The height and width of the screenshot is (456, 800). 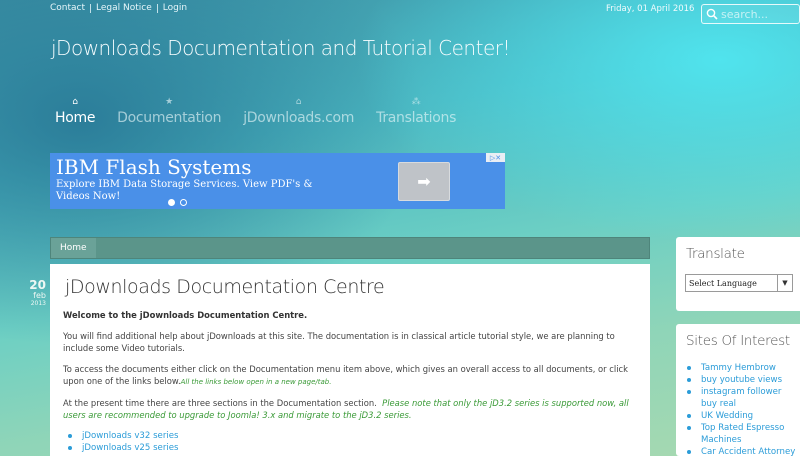 I want to click on chevron-down-icon: ▼, so click(x=784, y=283).